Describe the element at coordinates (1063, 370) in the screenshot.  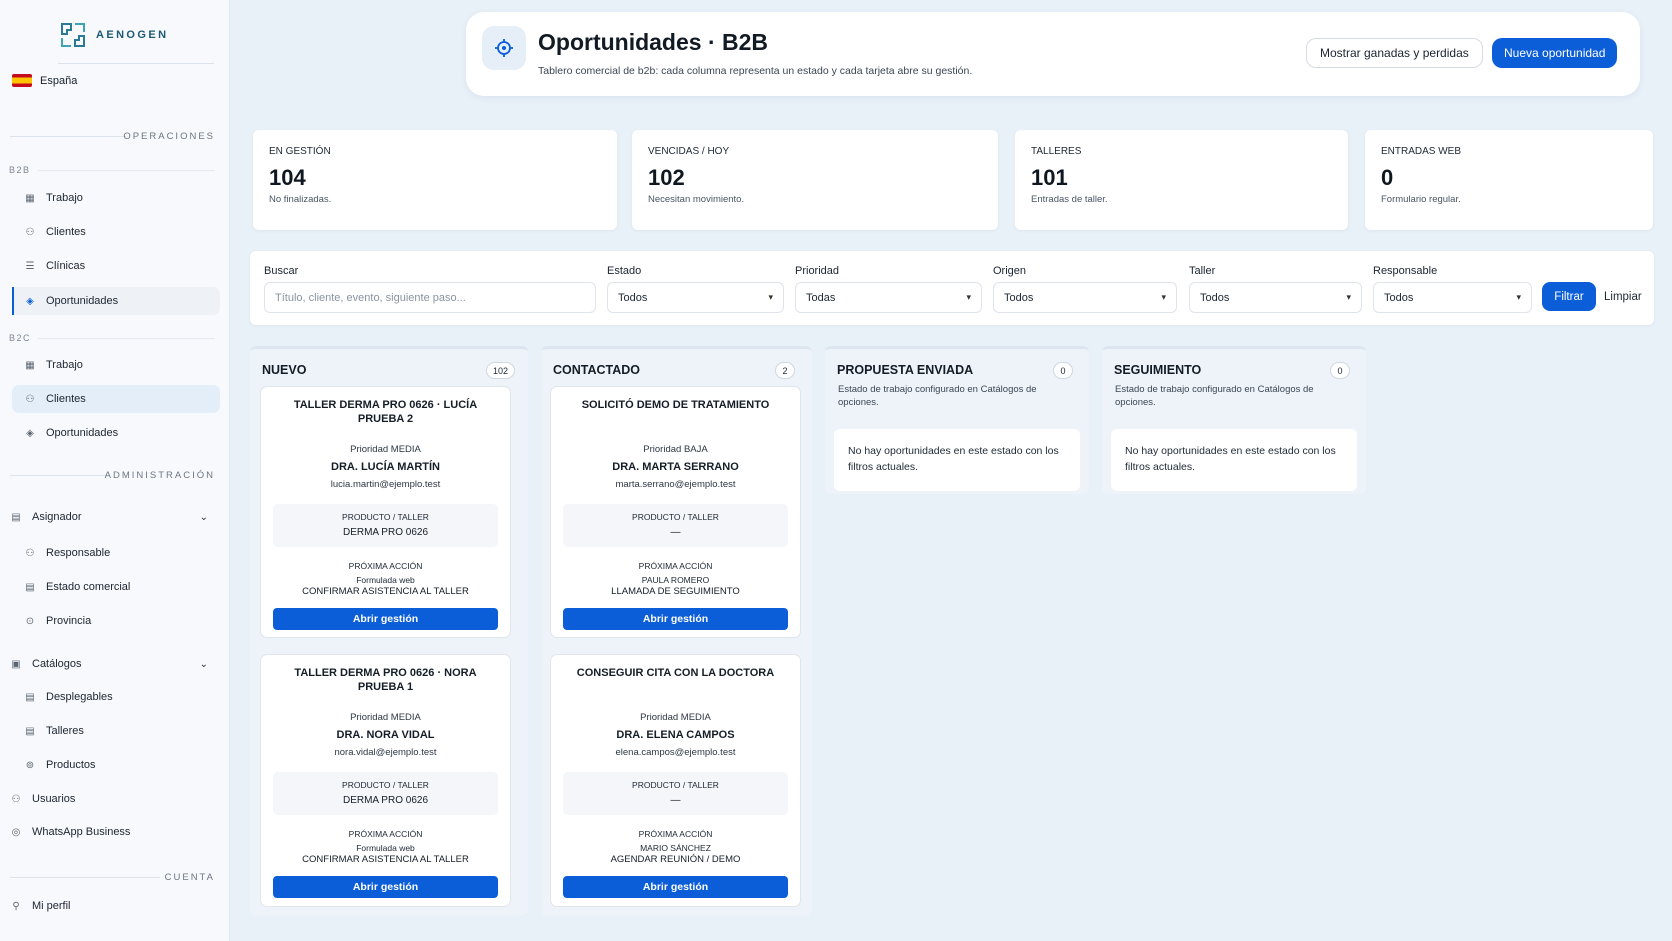
I see `column-count-badge: 0` at that location.